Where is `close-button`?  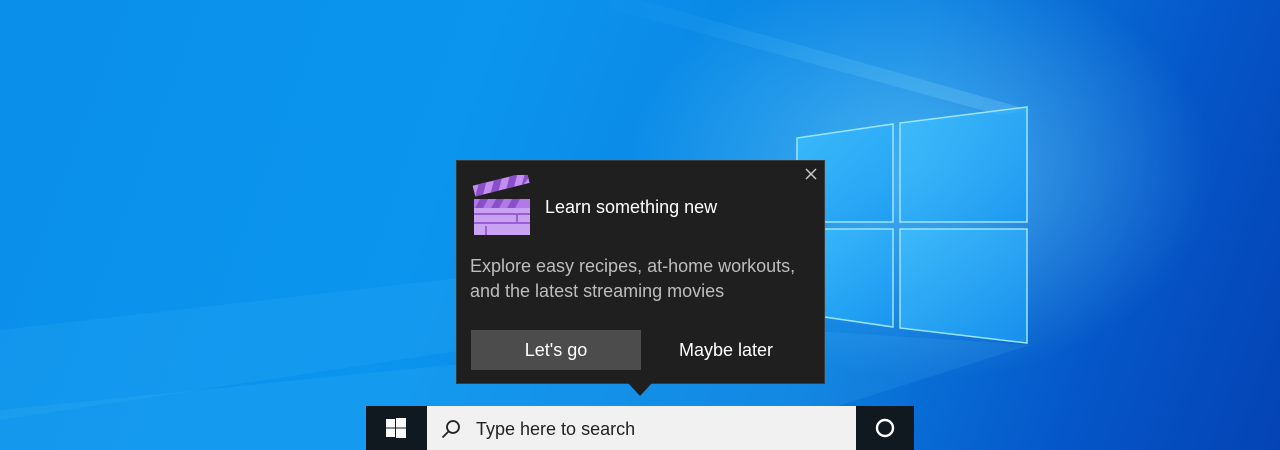
close-button is located at coordinates (811, 174).